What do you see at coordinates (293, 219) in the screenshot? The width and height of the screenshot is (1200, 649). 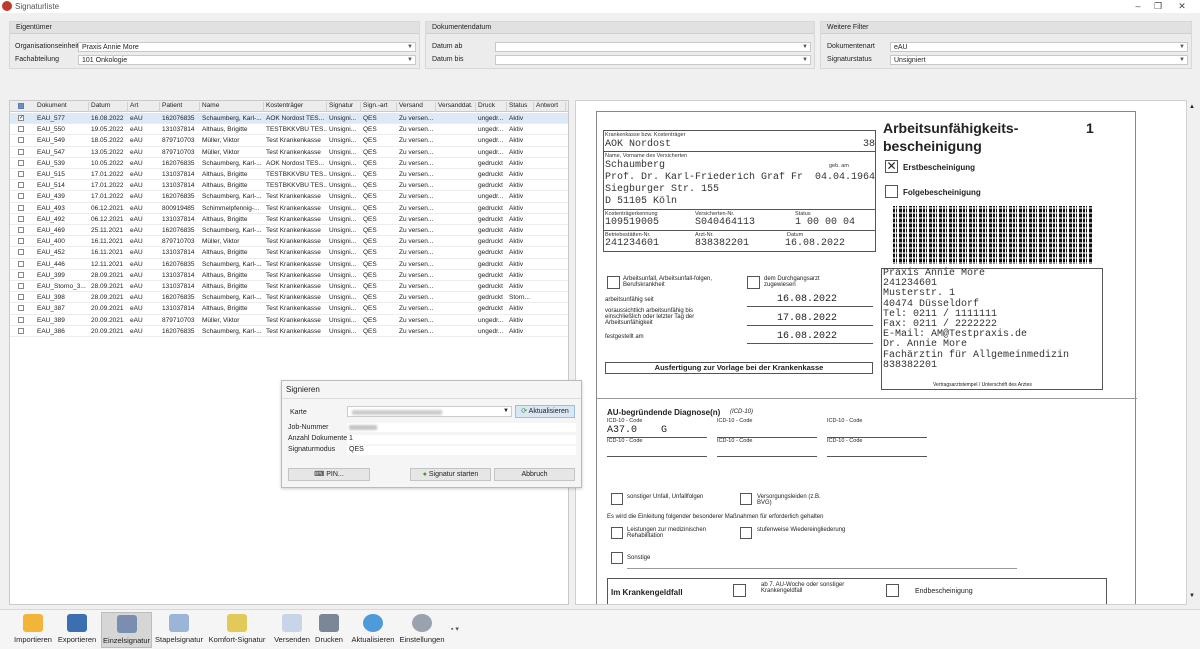 I see `table-cell: Test Krankenkasse` at bounding box center [293, 219].